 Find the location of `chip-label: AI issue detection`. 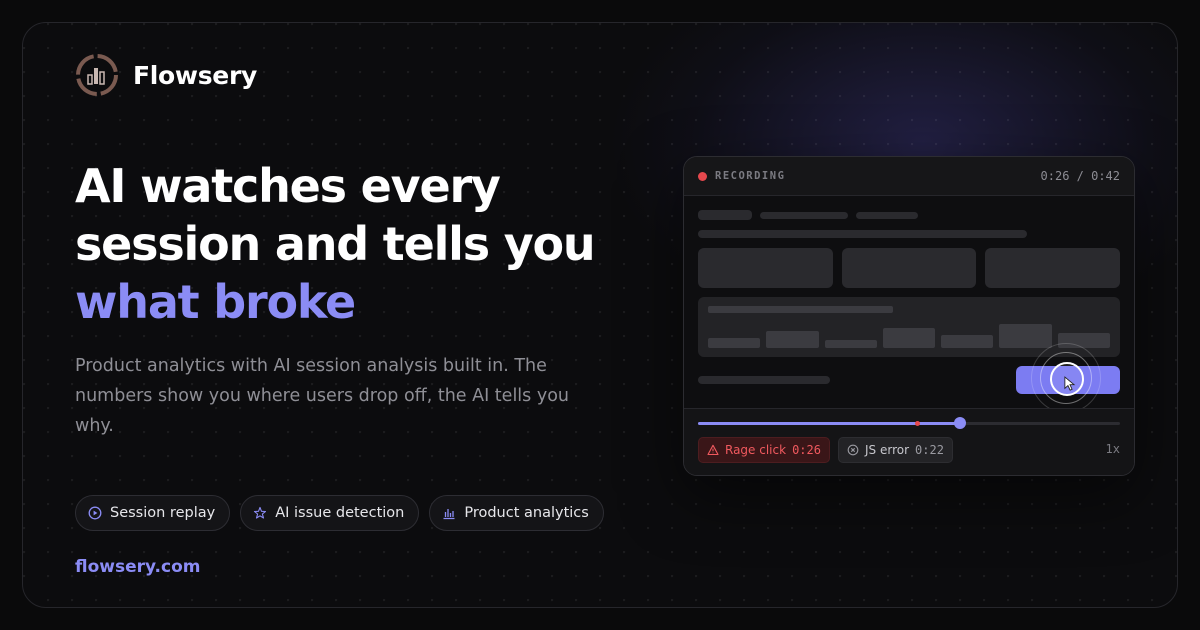

chip-label: AI issue detection is located at coordinates (340, 513).